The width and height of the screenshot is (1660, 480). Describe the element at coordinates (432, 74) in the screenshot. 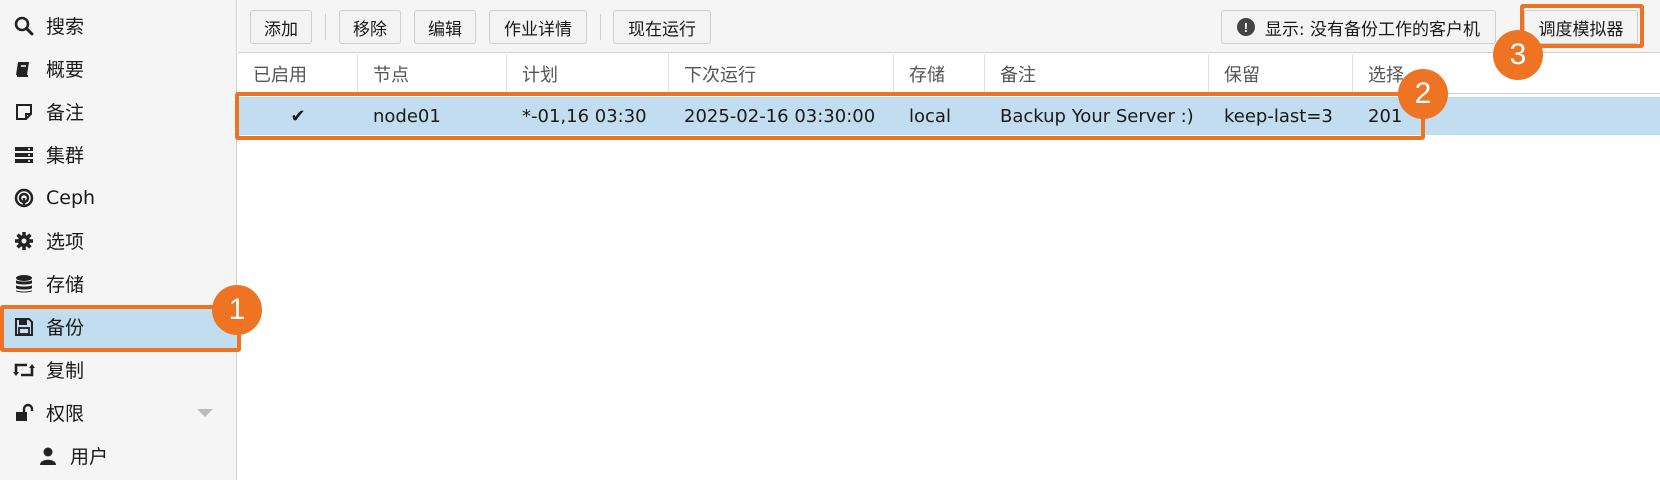

I see `column-header-node: 节点` at that location.